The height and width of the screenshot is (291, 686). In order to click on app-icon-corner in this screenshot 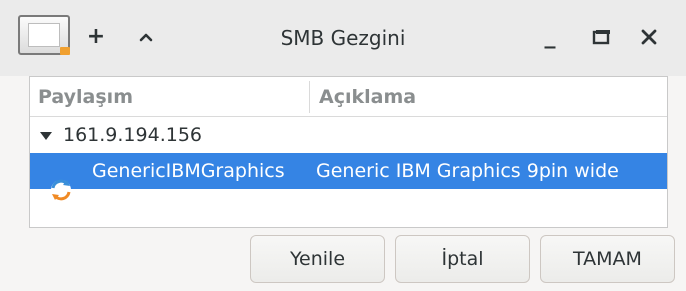, I will do `click(65, 51)`.